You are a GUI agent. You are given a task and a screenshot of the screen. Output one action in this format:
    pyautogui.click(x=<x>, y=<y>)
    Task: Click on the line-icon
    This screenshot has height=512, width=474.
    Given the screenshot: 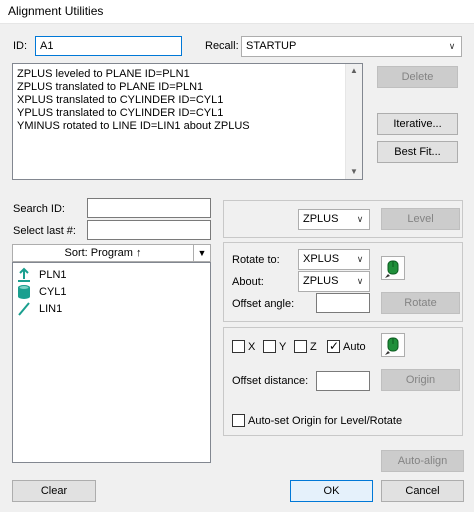 What is the action you would take?
    pyautogui.click(x=24, y=309)
    